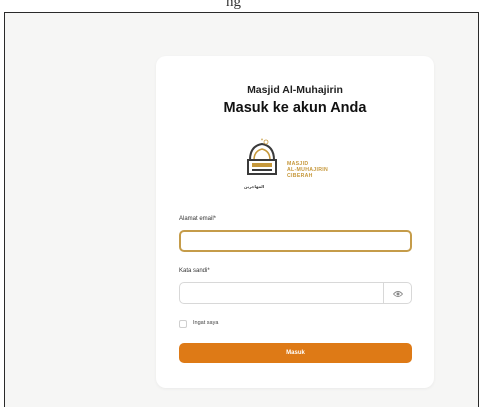 This screenshot has width=483, height=407. Describe the element at coordinates (295, 241) in the screenshot. I see `email-field` at that location.